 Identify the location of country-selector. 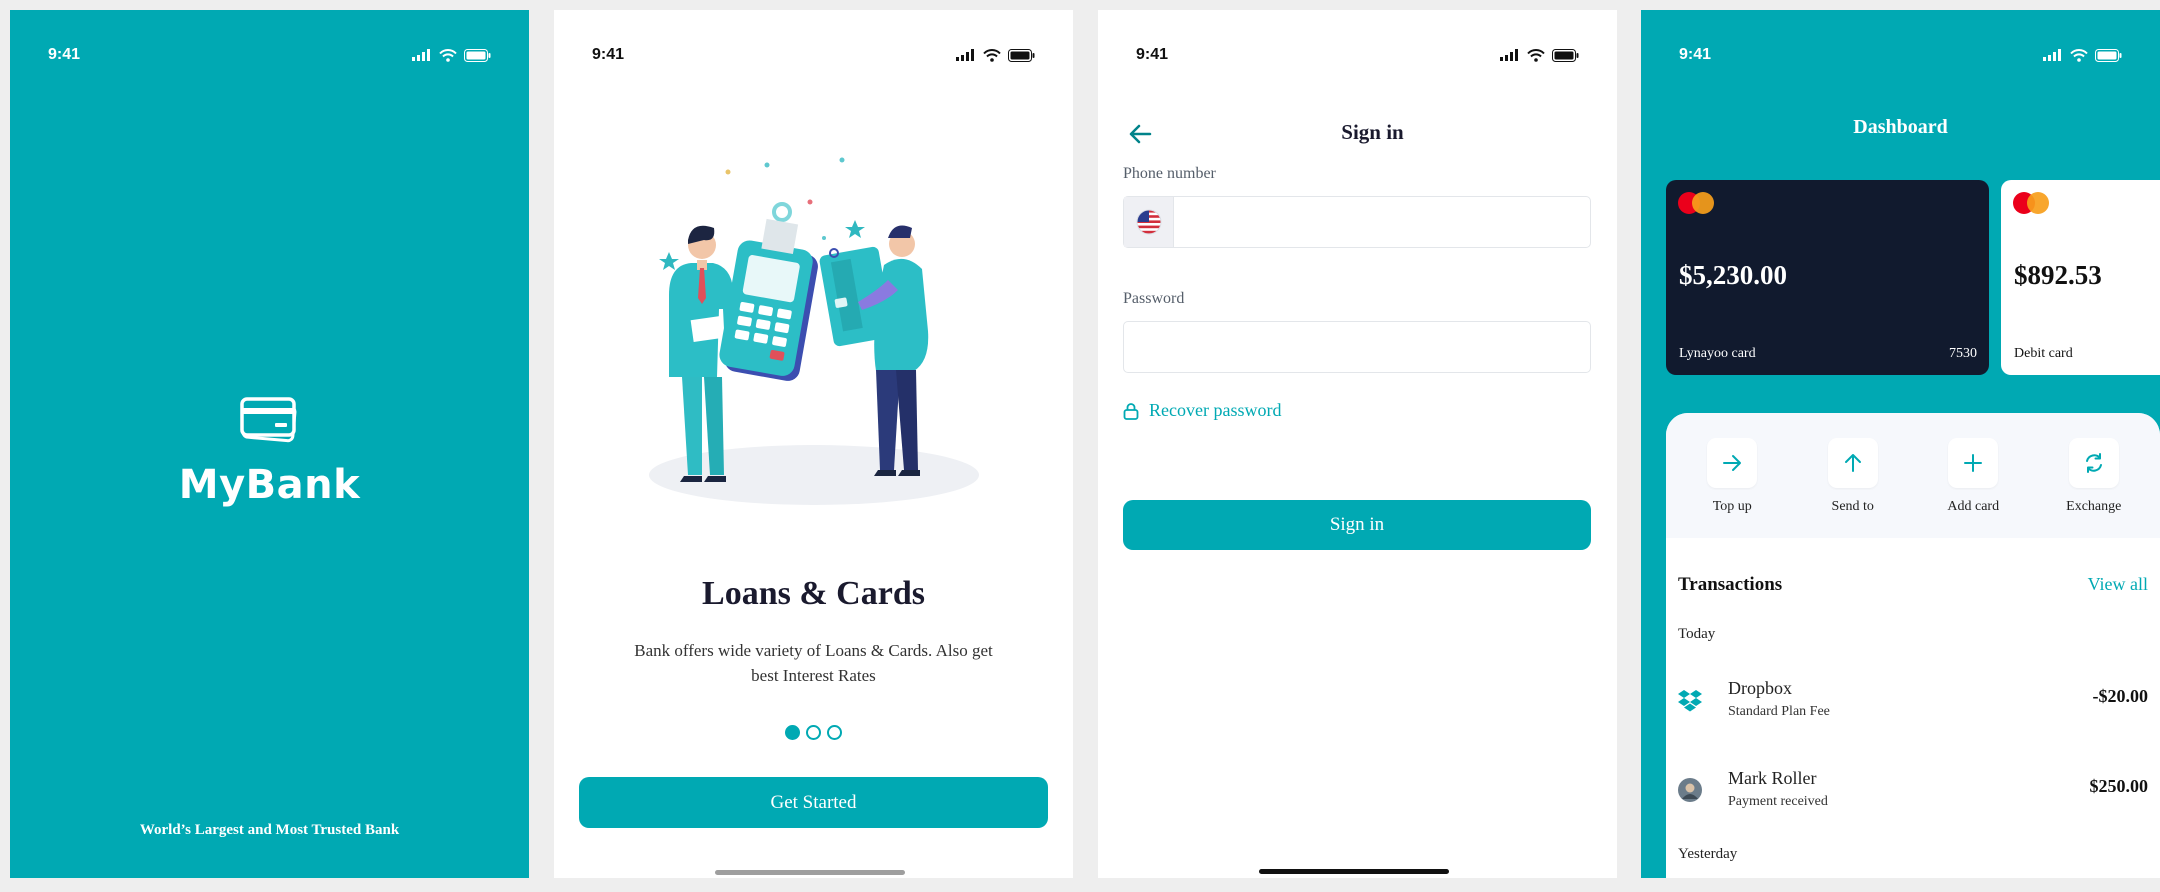
(1149, 222).